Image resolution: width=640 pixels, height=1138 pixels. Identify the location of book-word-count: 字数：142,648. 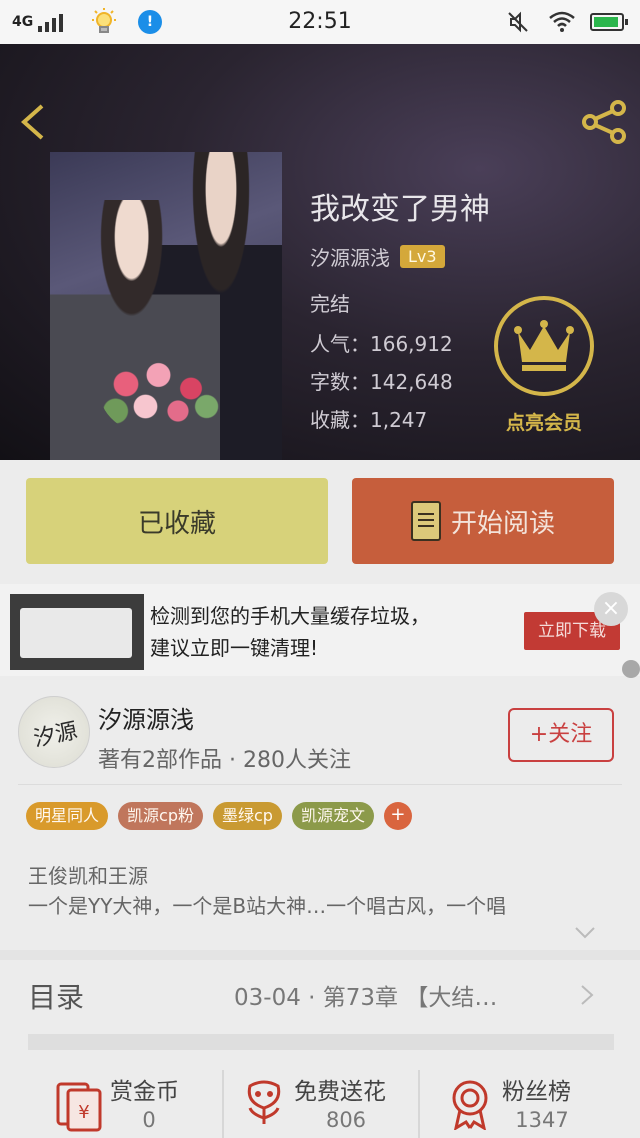
(381, 382).